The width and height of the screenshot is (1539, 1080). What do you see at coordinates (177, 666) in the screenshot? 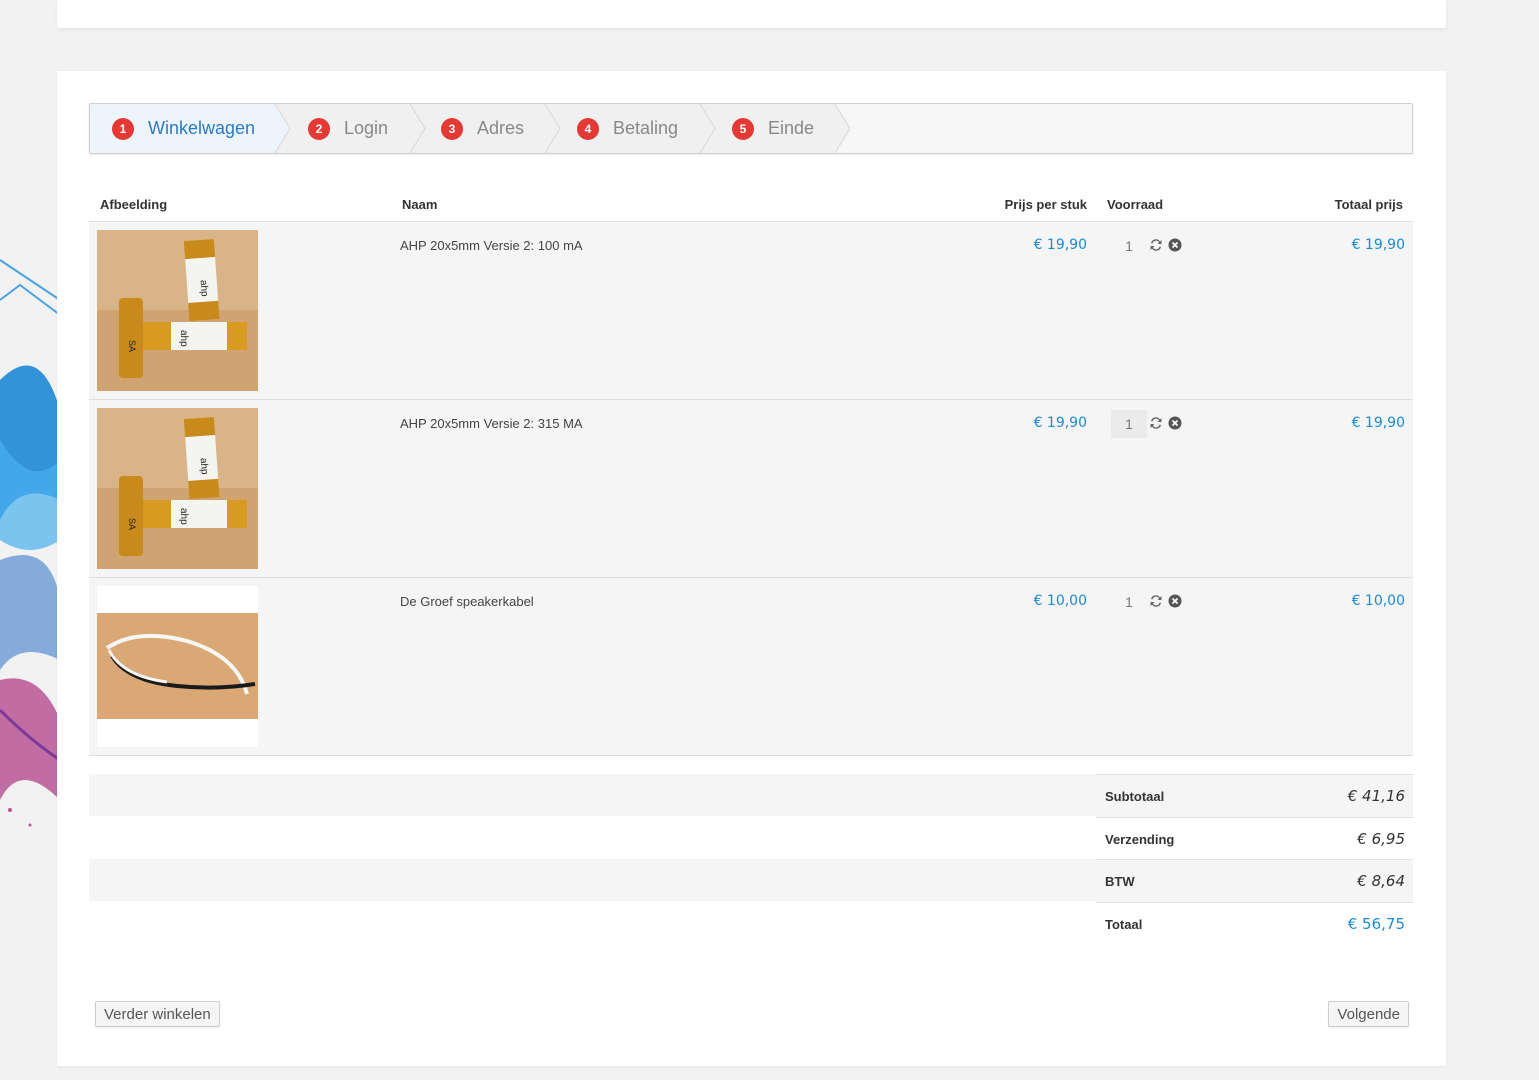
I see `product-image-speaker-cable` at bounding box center [177, 666].